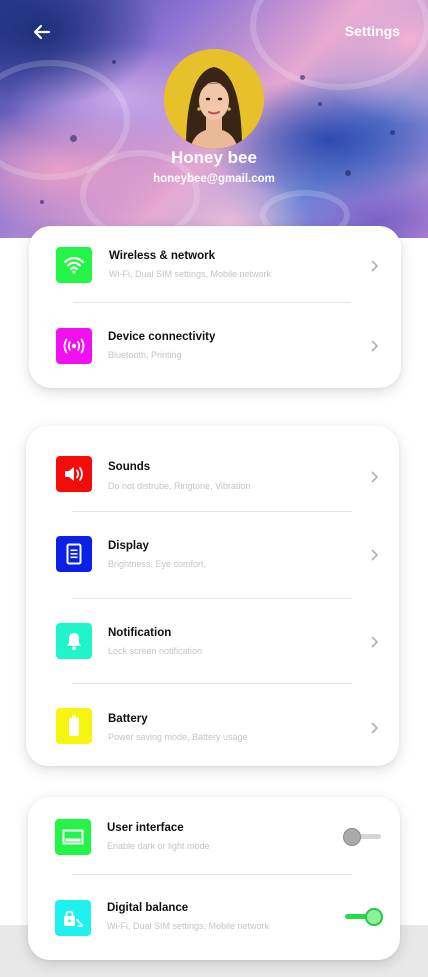 This screenshot has height=977, width=428. Describe the element at coordinates (155, 651) in the screenshot. I see `notification-subtitle: Lock screen notification` at that location.